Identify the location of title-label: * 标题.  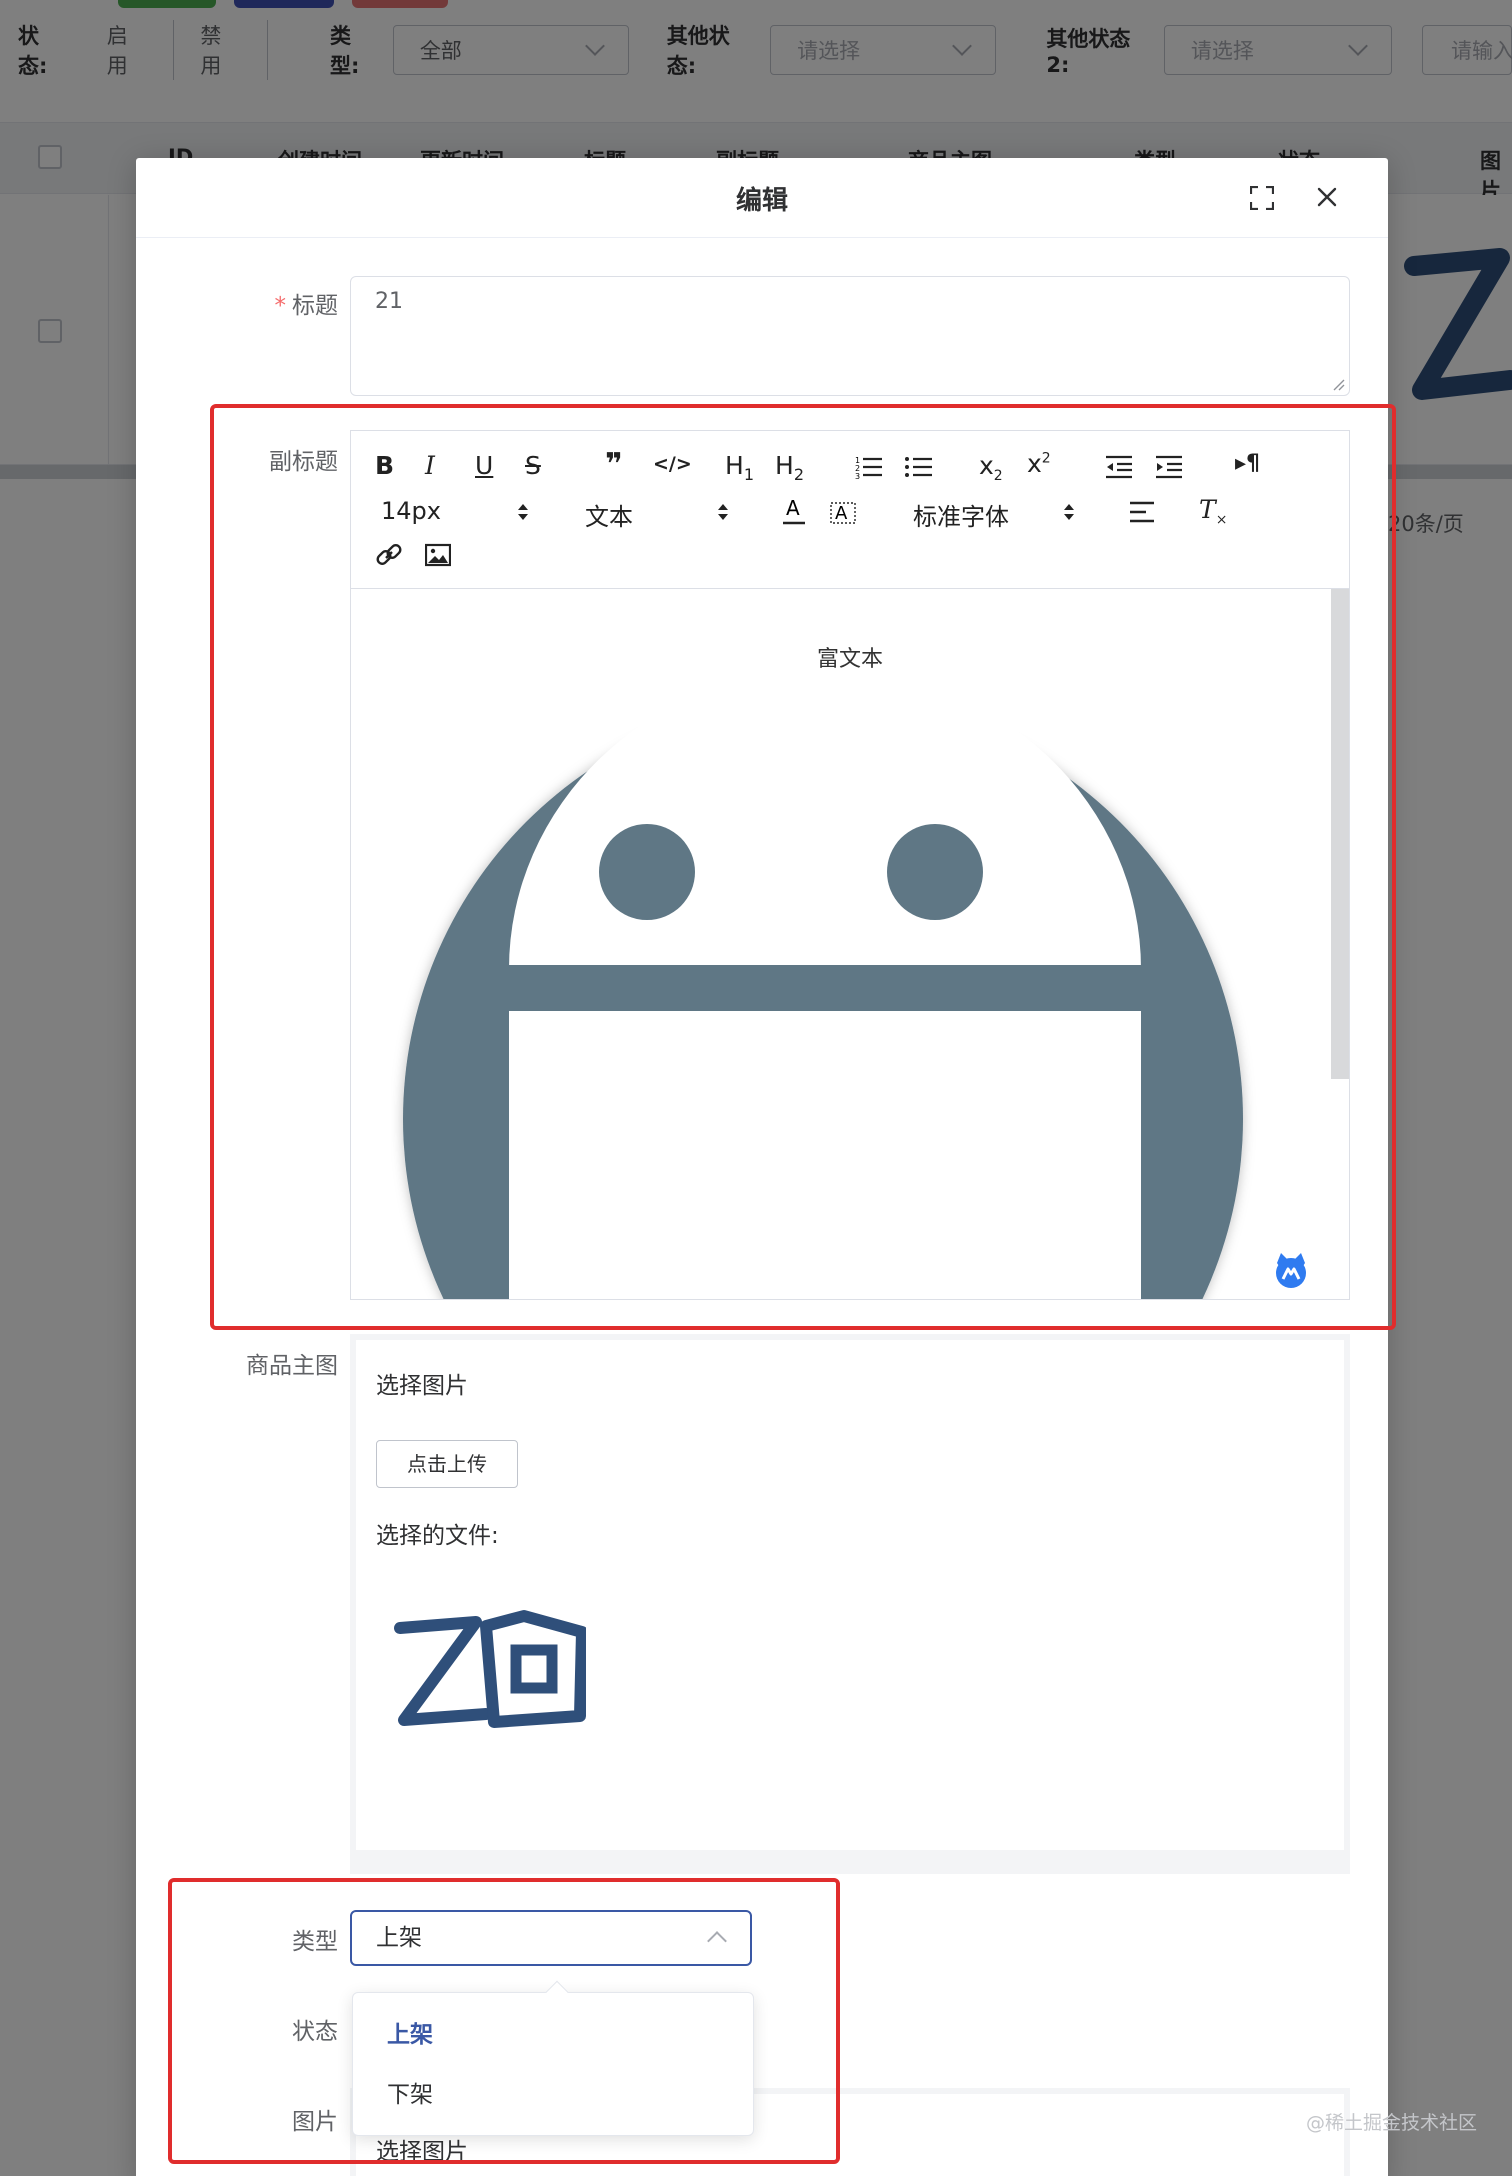
(298, 303).